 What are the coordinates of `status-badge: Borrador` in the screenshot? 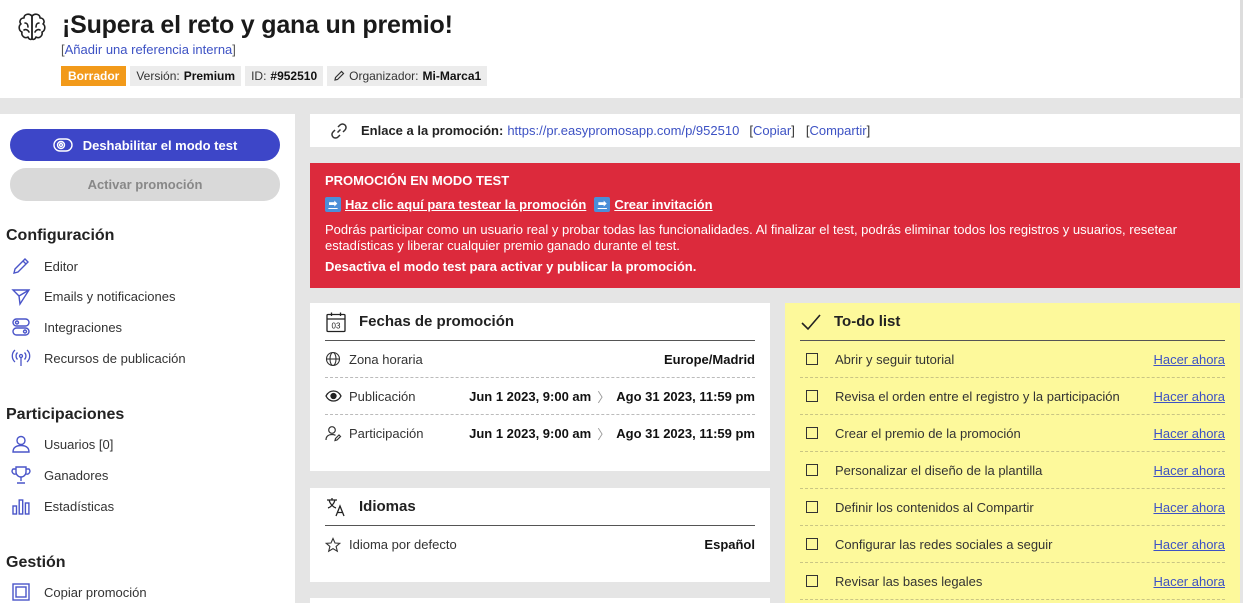 It's located at (94, 76).